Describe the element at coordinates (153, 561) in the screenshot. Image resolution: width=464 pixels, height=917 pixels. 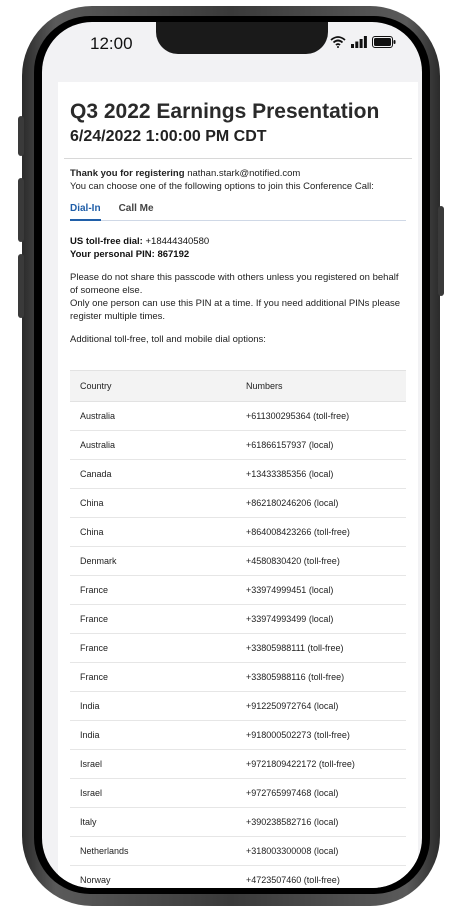
I see `row-country: Denmark` at that location.